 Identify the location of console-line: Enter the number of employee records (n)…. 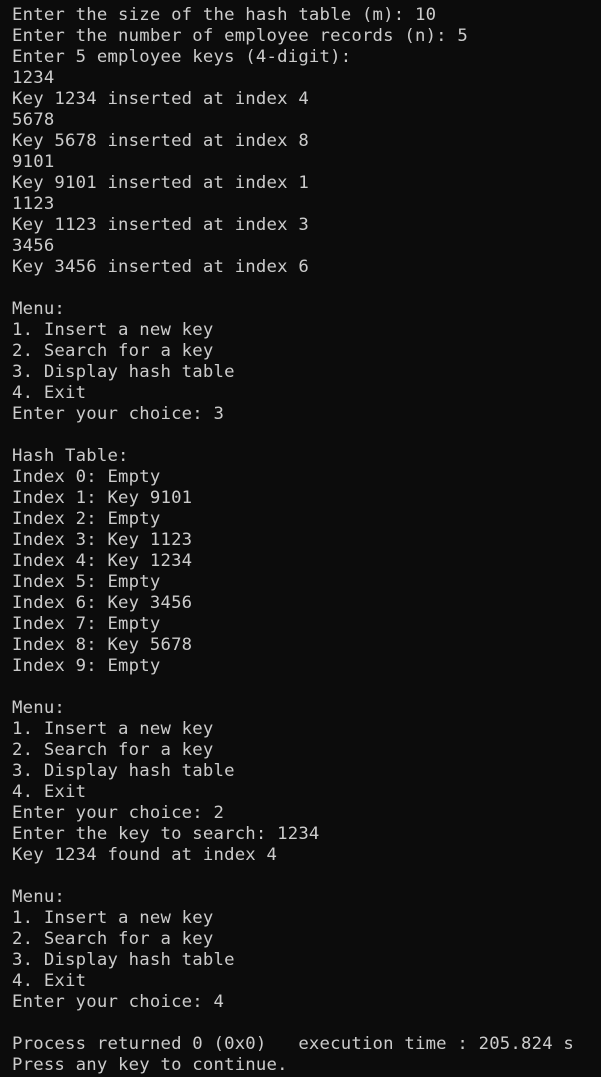
(240, 36).